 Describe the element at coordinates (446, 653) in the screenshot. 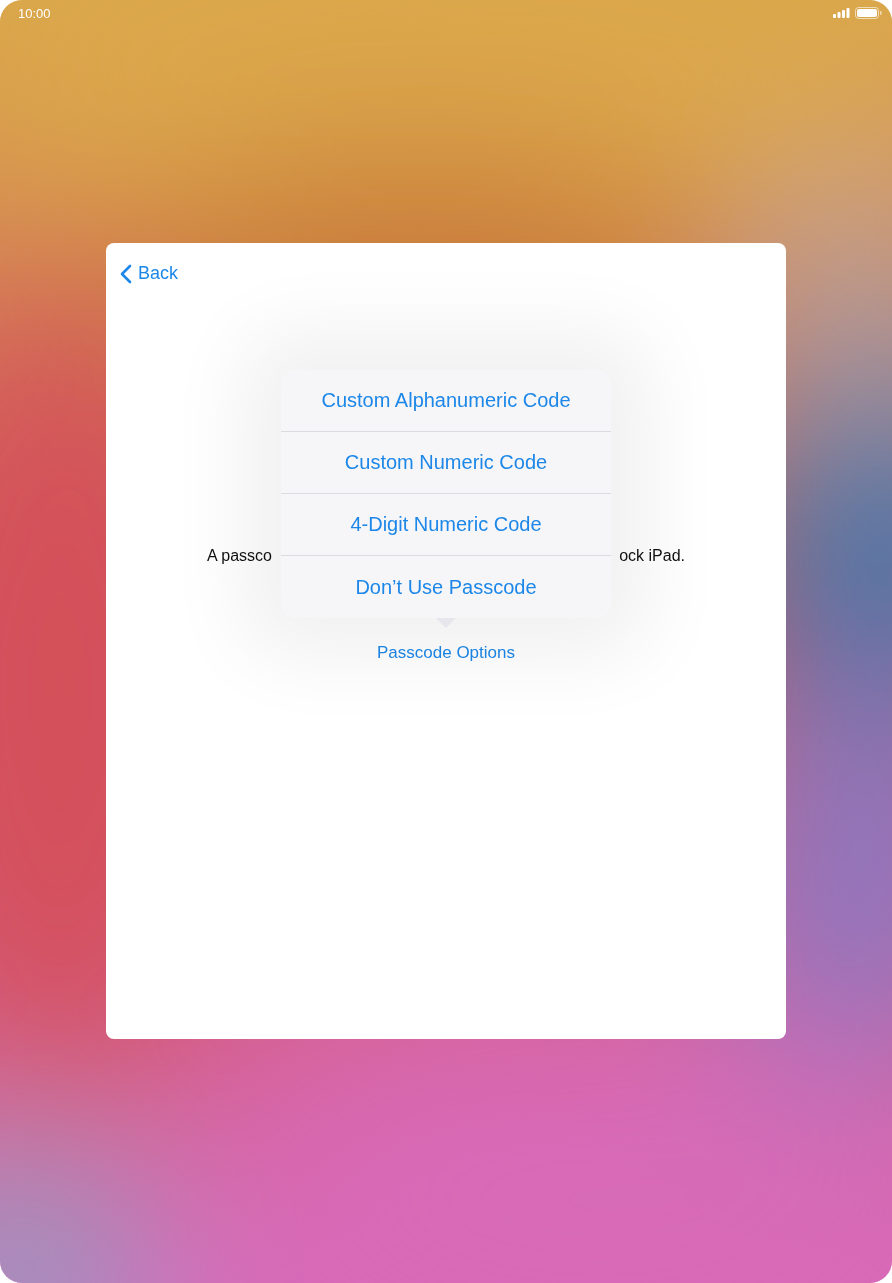

I see `passcode-options-link: Passcode Options` at that location.